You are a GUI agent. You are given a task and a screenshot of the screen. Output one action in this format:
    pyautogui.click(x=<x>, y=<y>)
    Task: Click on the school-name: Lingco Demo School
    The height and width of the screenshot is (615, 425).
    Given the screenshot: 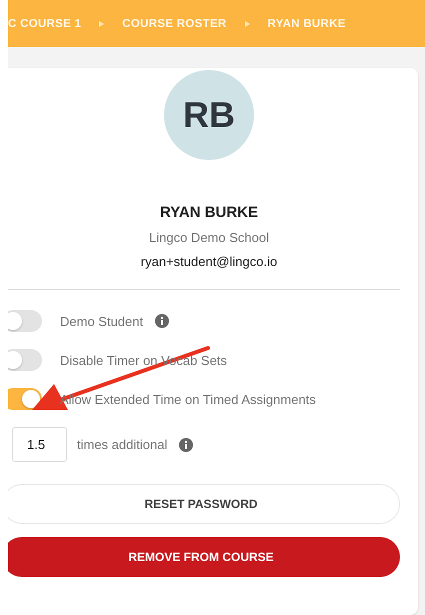 What is the action you would take?
    pyautogui.click(x=209, y=237)
    